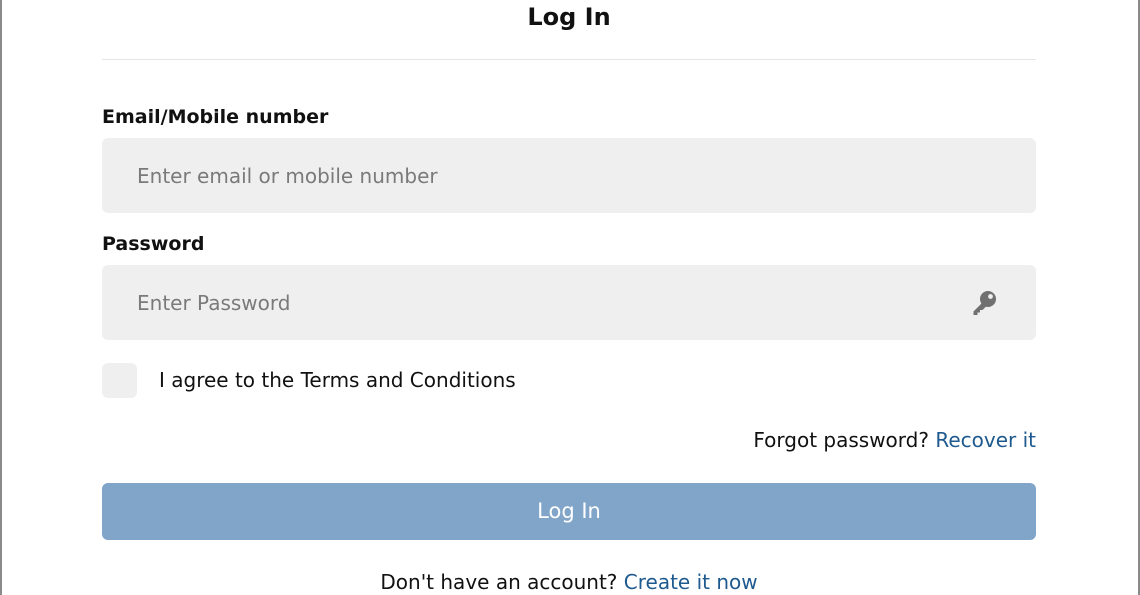  Describe the element at coordinates (841, 440) in the screenshot. I see `forgot-password-prompt: Forgot password?` at that location.